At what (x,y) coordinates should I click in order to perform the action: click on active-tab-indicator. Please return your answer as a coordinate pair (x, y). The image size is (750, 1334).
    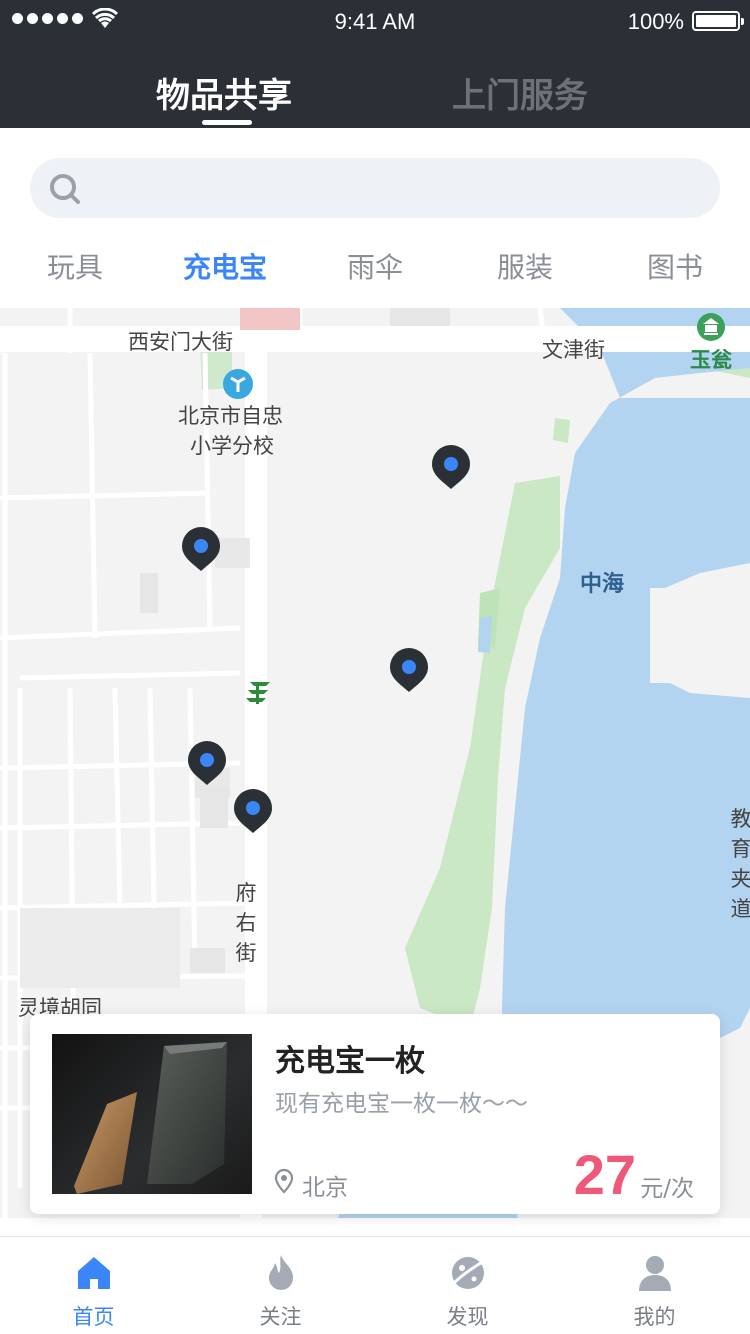
    Looking at the image, I should click on (227, 122).